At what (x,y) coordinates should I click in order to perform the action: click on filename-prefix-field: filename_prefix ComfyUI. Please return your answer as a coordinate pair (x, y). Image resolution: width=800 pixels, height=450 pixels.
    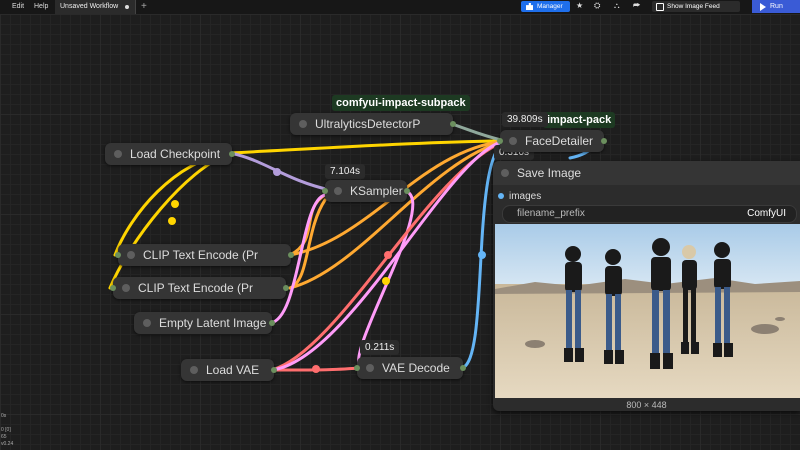
    Looking at the image, I should click on (649, 214).